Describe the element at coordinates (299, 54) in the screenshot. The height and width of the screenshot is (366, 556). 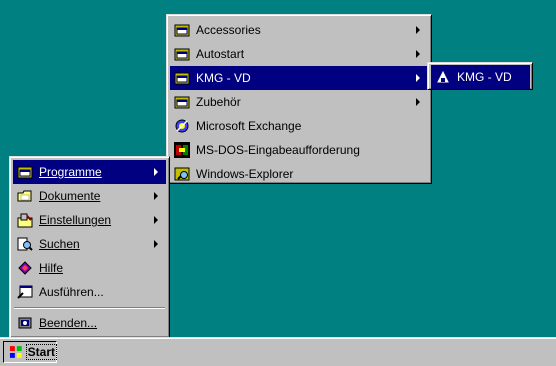
I see `programs-item-autostart: Autostart` at that location.